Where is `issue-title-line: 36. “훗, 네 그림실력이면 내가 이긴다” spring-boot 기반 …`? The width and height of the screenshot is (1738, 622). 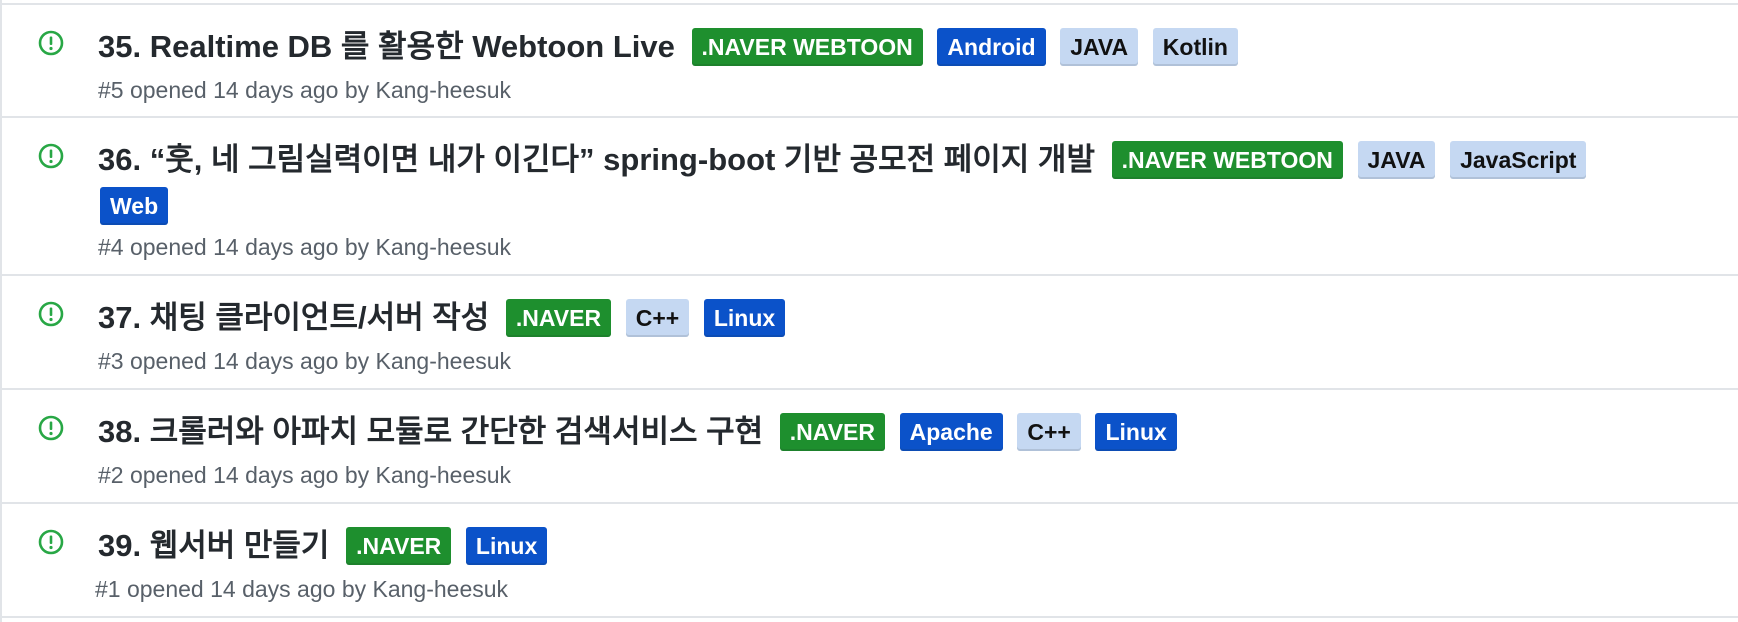
issue-title-line: 36. “훗, 네 그림실력이면 내가 이긴다” spring-boot 기반 … is located at coordinates (878, 182).